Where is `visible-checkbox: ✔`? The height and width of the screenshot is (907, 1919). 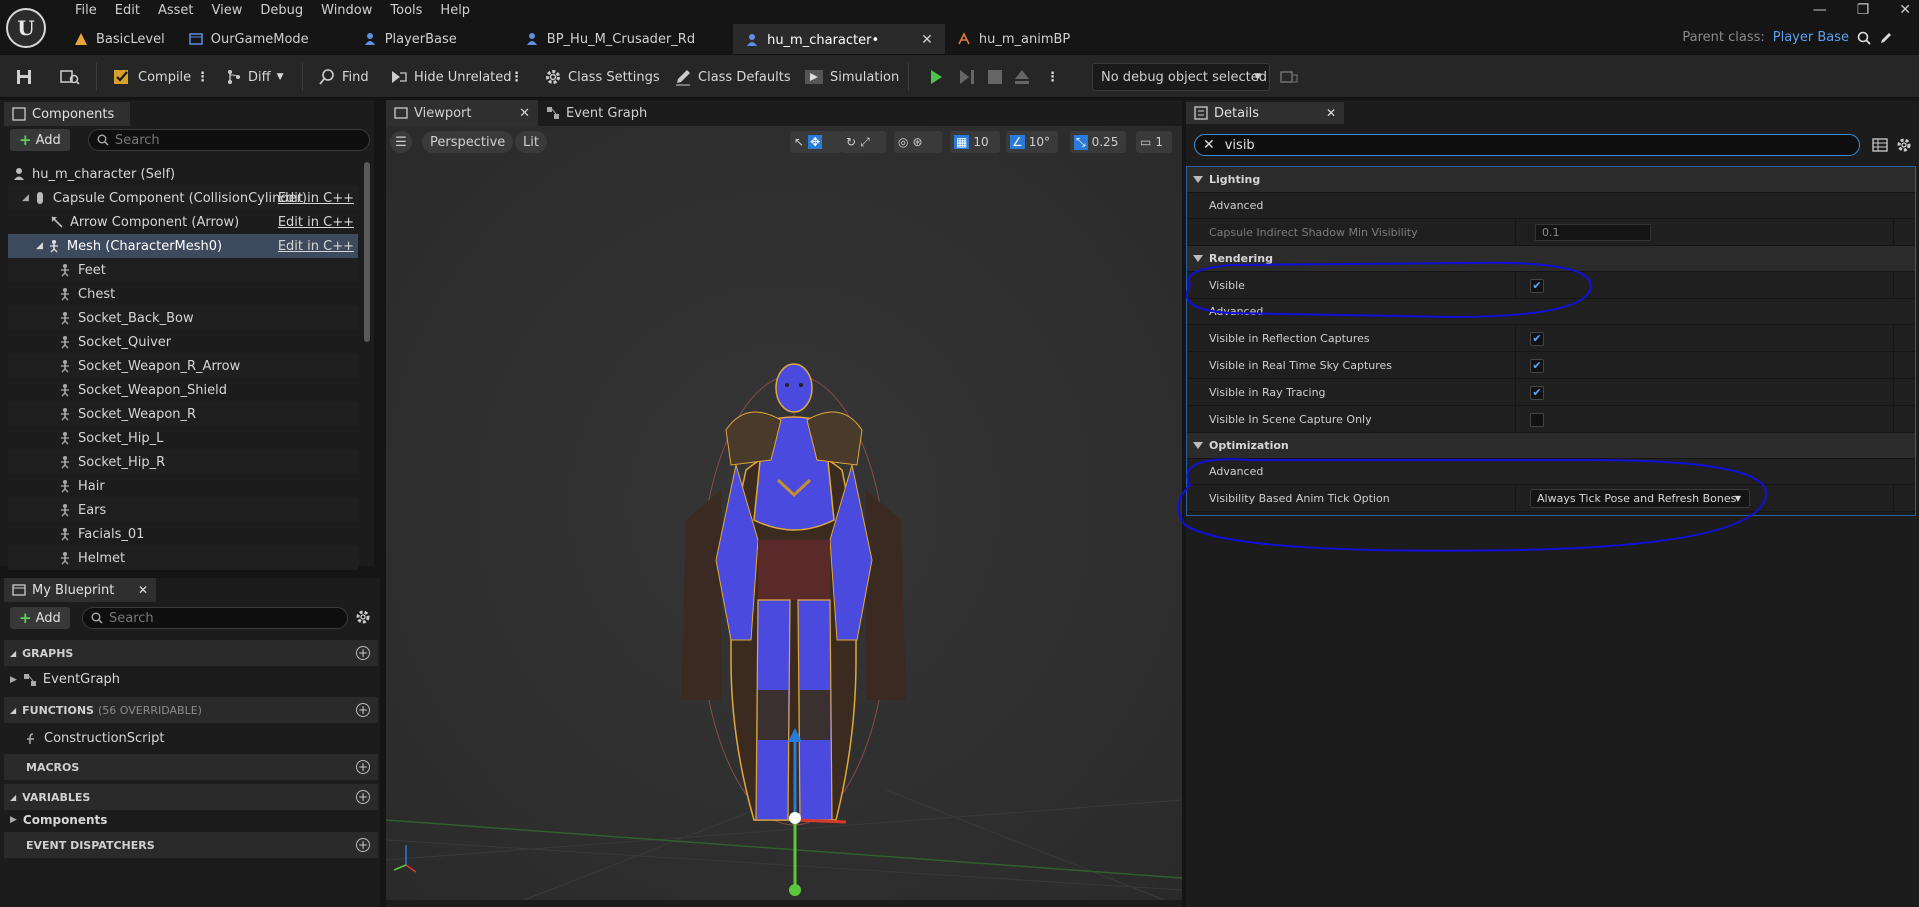 visible-checkbox: ✔ is located at coordinates (1537, 286).